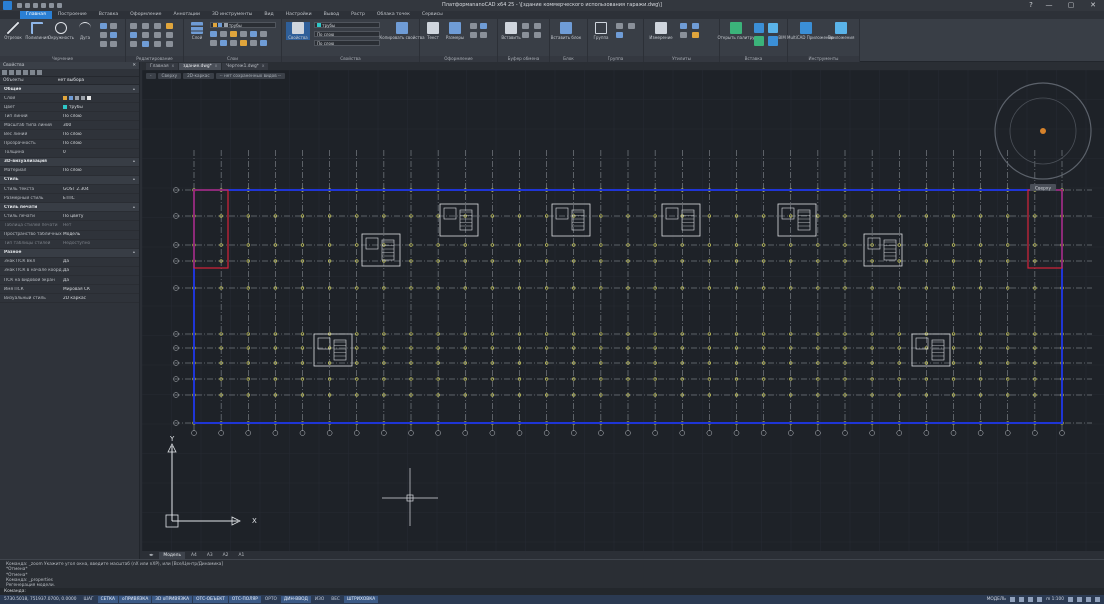 Image resolution: width=1104 pixels, height=604 pixels. I want to click on layout-tab-a4: A4, so click(194, 555).